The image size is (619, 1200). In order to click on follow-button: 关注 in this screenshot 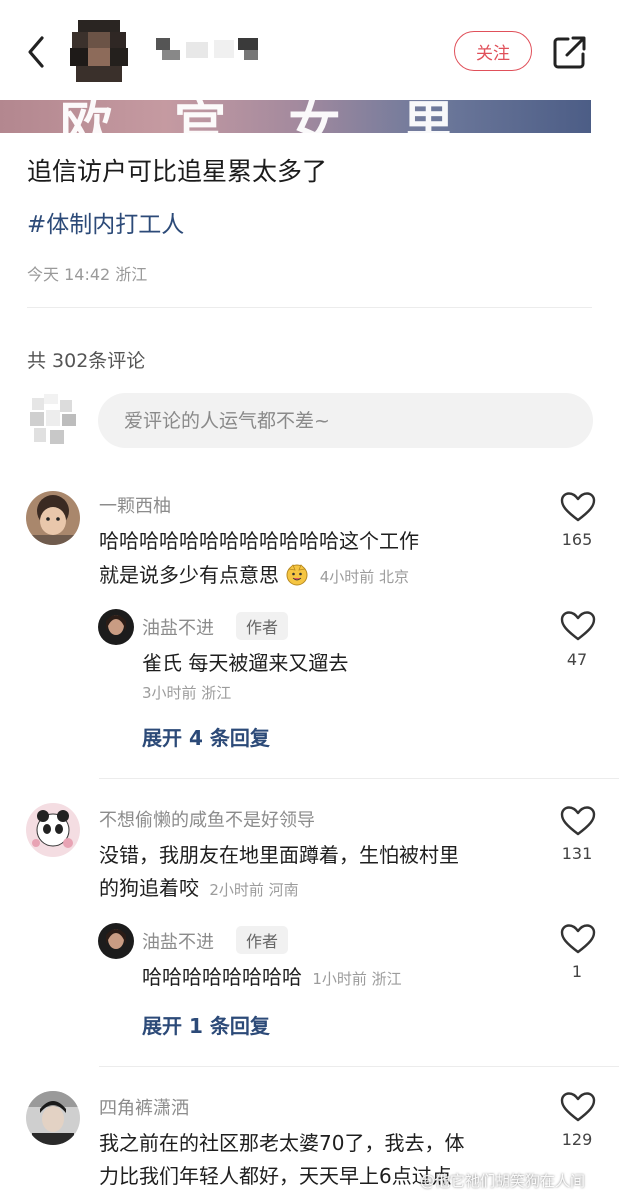, I will do `click(493, 51)`.